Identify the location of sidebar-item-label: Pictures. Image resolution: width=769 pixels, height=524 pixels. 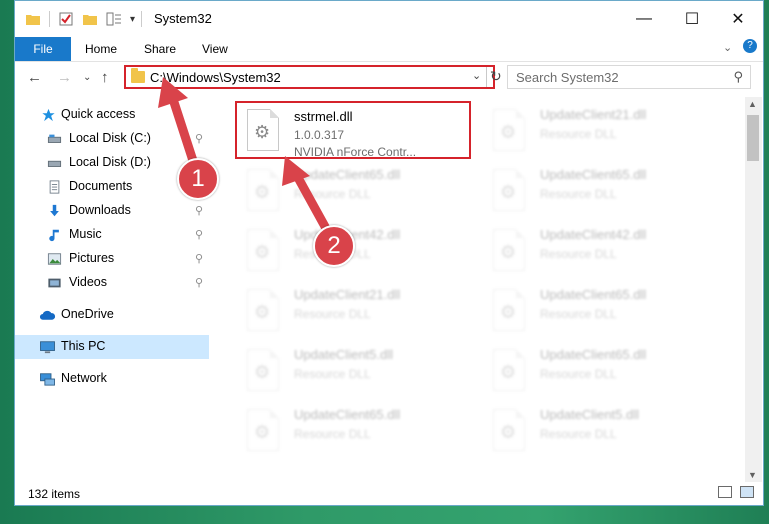
(92, 258).